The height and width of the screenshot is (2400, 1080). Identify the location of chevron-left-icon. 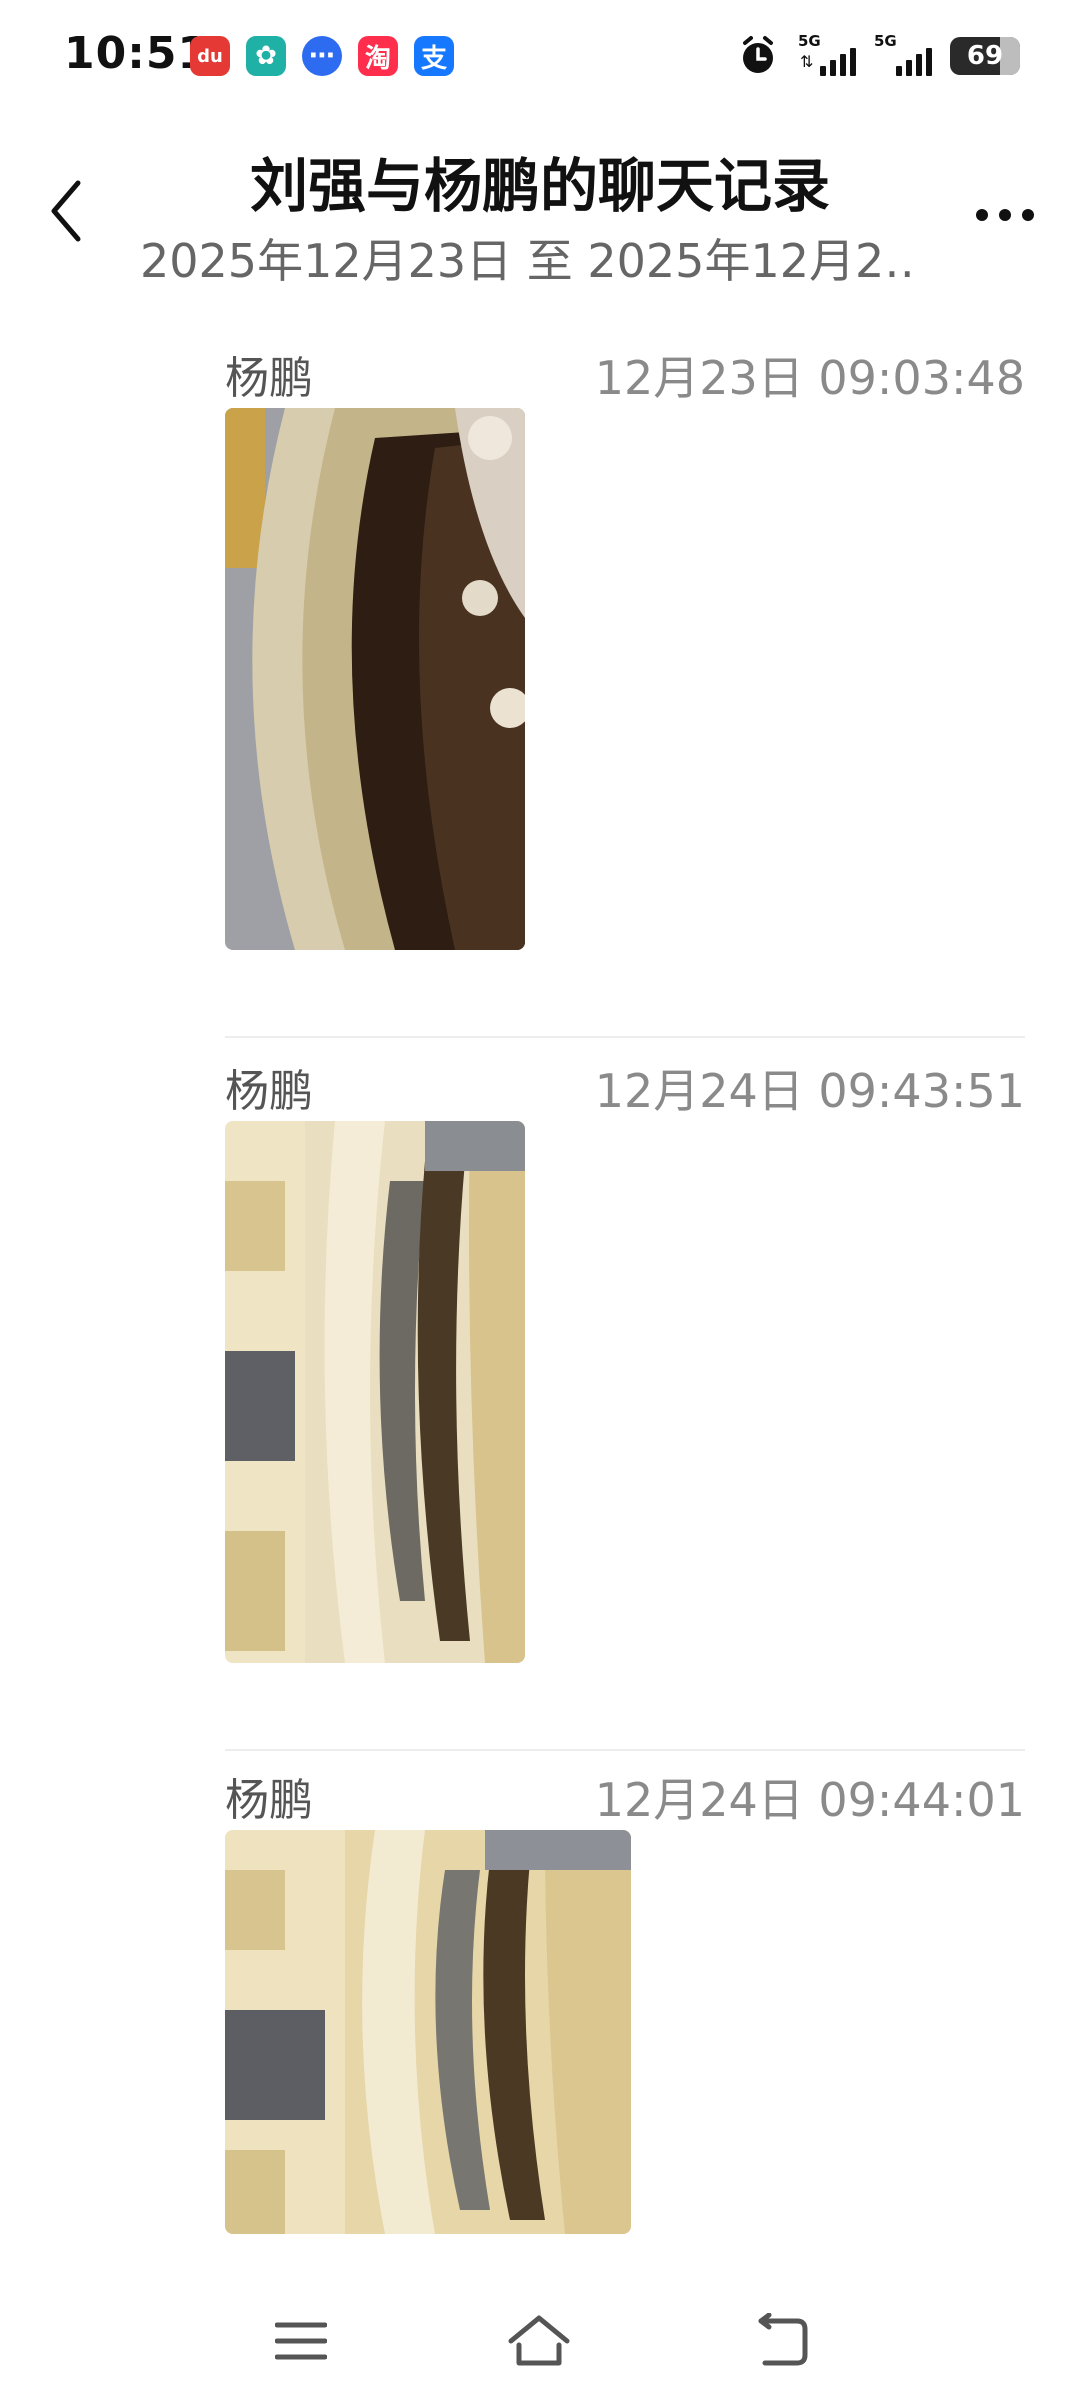
(66, 211).